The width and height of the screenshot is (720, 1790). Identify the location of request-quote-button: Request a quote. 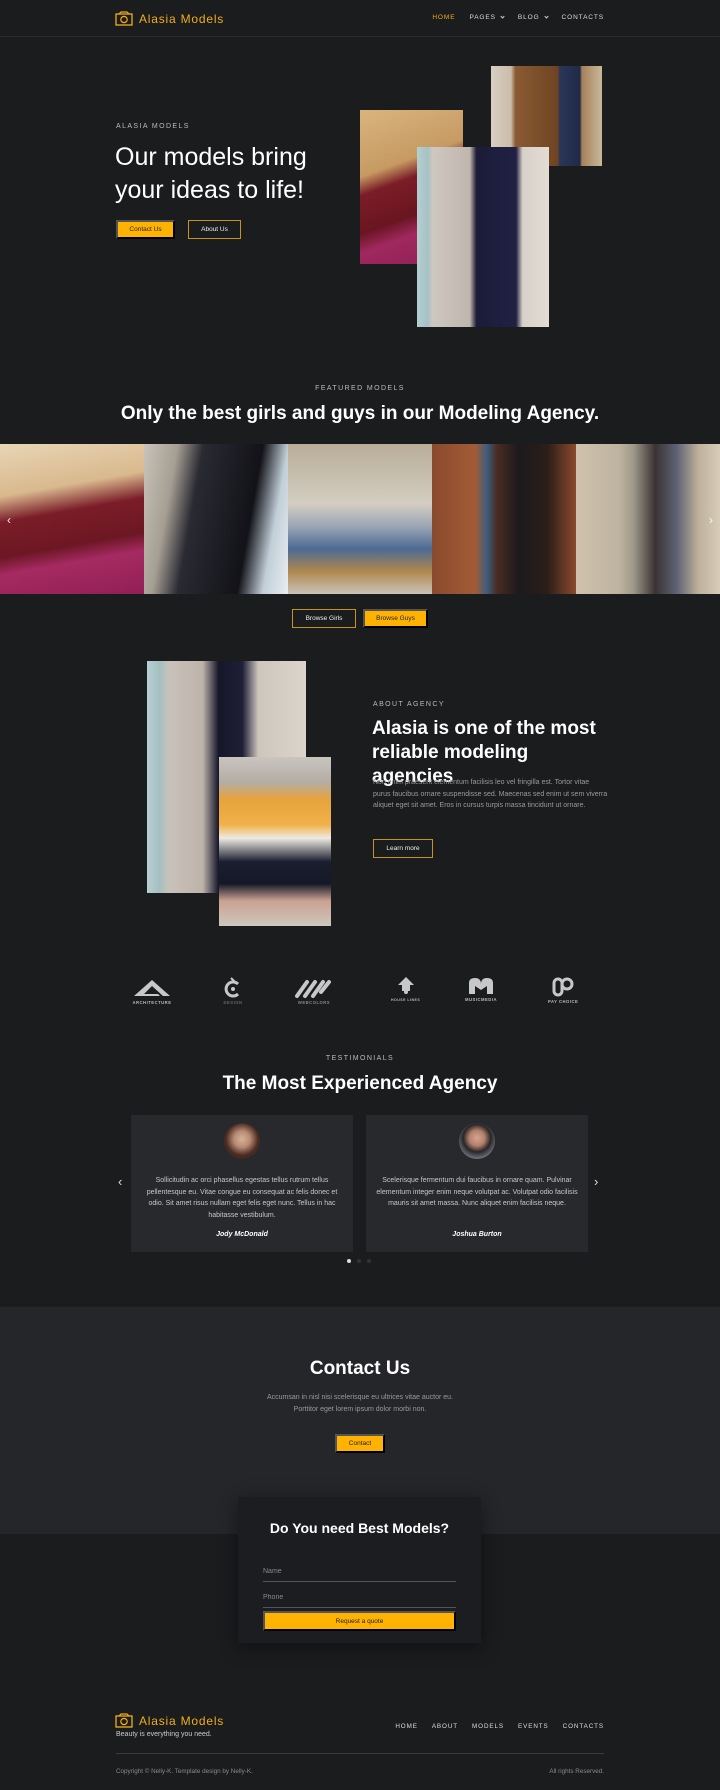
(359, 1621).